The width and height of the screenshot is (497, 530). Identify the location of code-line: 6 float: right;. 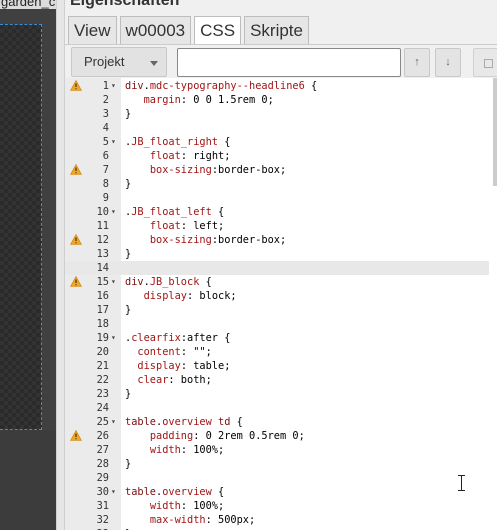
(277, 156).